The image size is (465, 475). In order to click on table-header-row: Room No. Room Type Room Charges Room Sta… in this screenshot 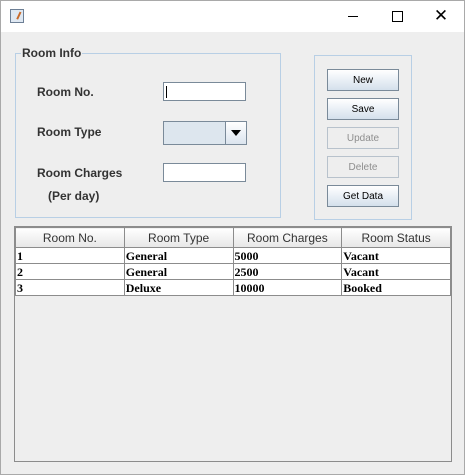, I will do `click(233, 237)`.